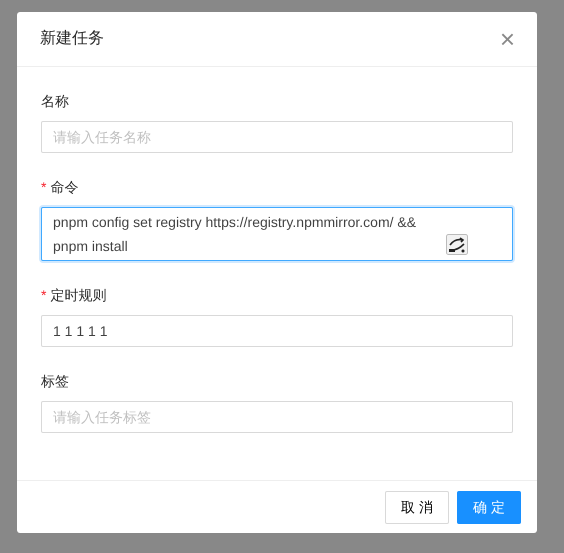 This screenshot has height=553, width=564. Describe the element at coordinates (55, 381) in the screenshot. I see `field-label: 标签` at that location.